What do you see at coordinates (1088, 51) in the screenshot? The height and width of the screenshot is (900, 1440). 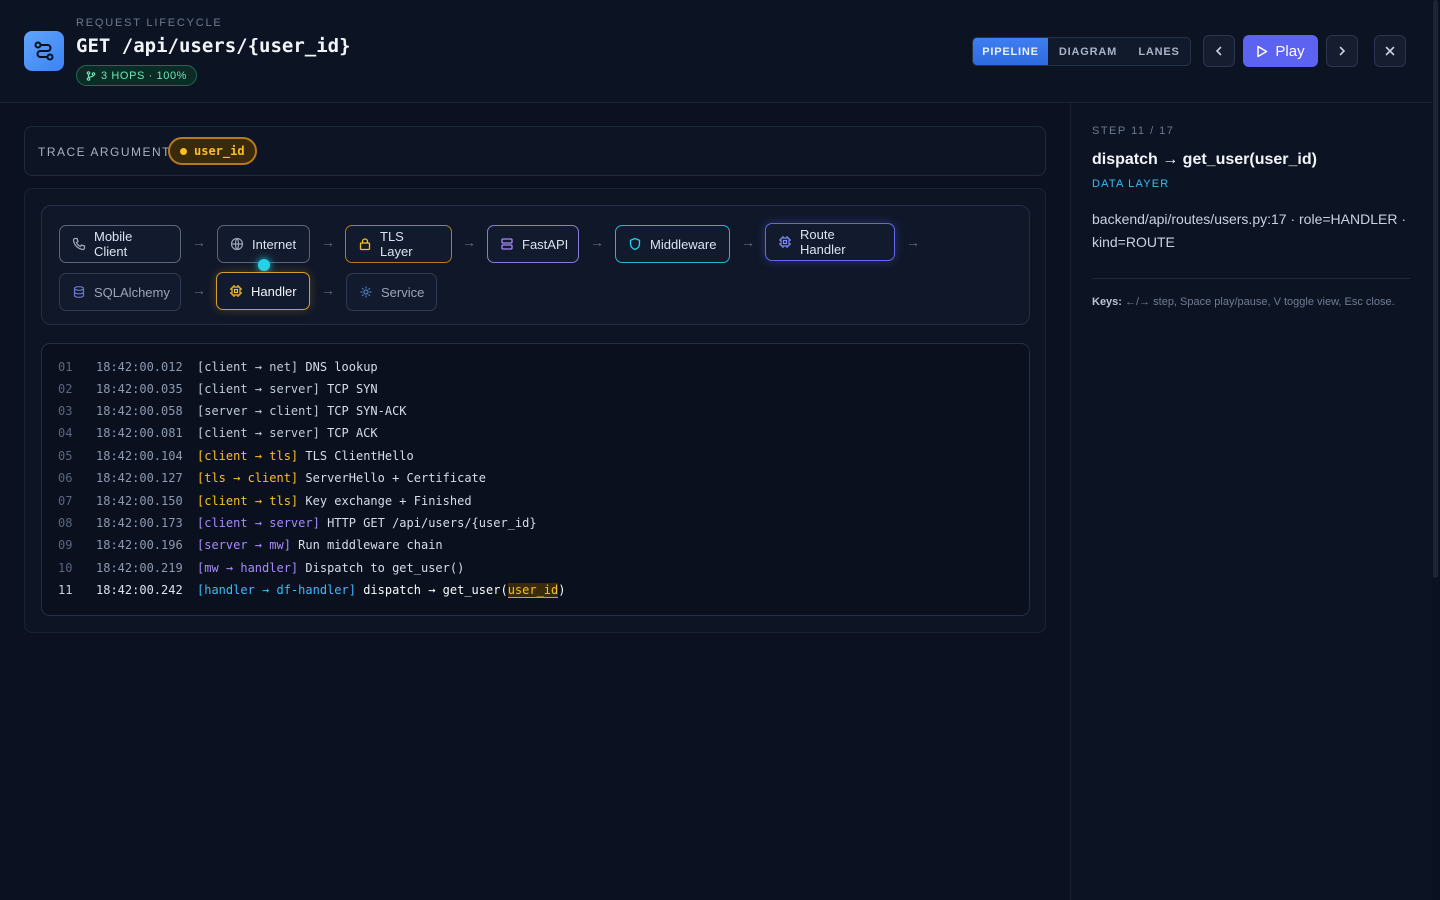 I see `view-diagram-button: DIAGRAM` at bounding box center [1088, 51].